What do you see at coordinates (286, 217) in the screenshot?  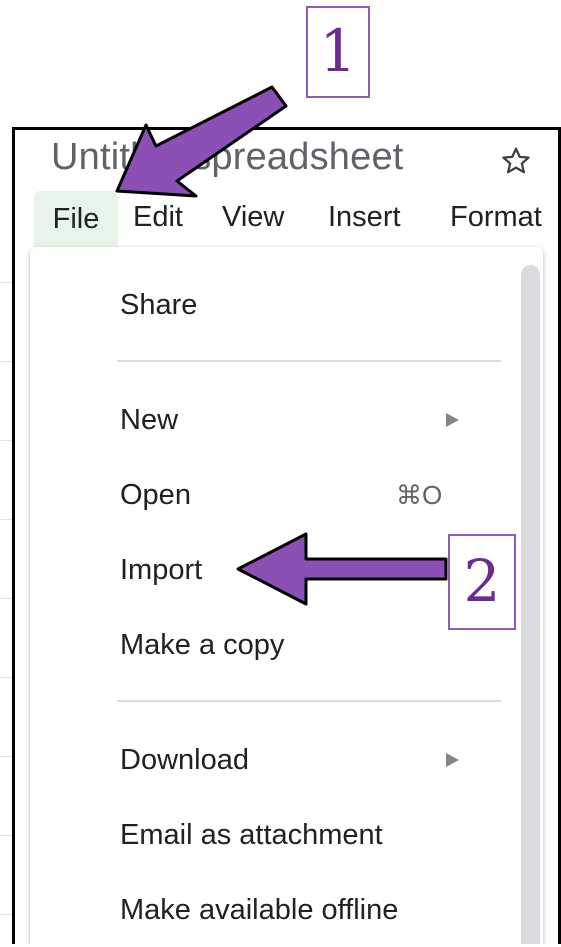 I see `menu-bar: File Edit View Insert Format` at bounding box center [286, 217].